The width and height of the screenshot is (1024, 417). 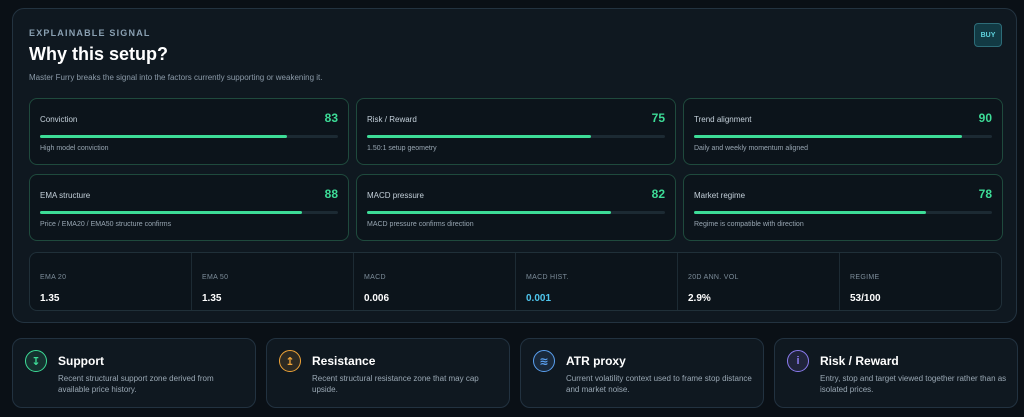 What do you see at coordinates (544, 361) in the screenshot?
I see `waves-icon: ≋` at bounding box center [544, 361].